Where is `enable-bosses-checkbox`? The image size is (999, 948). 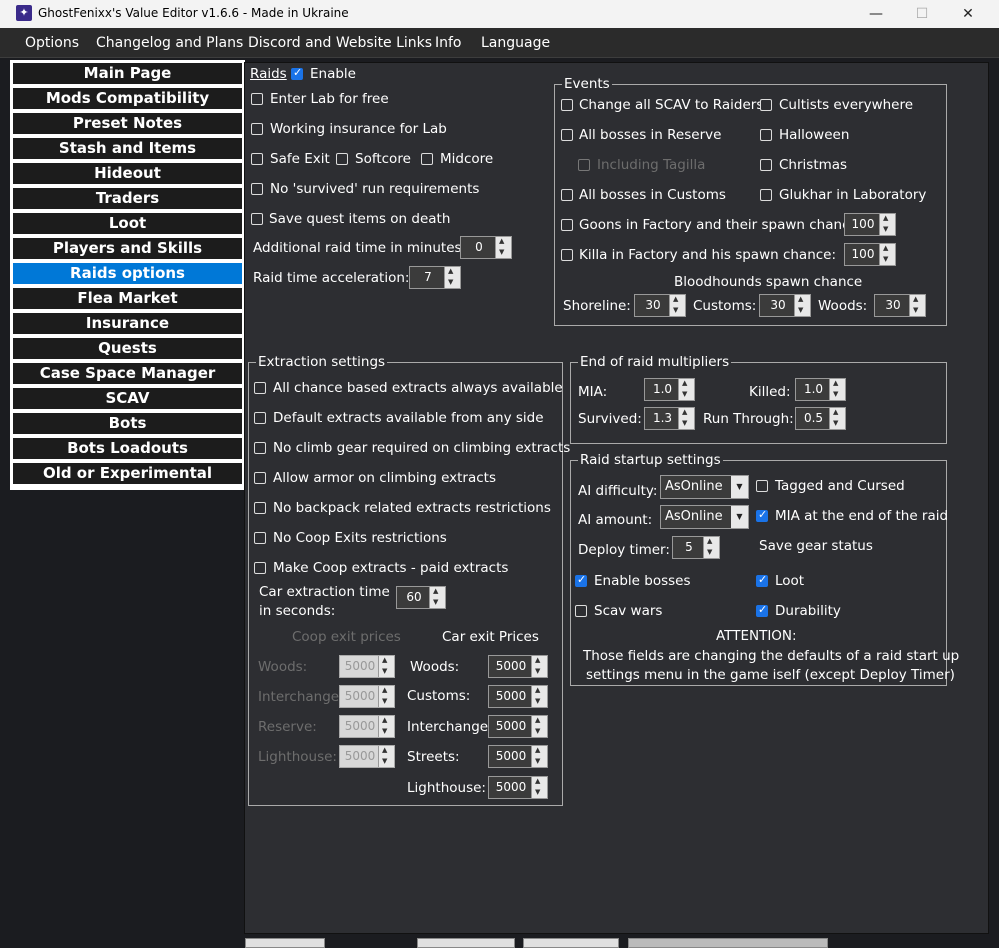
enable-bosses-checkbox is located at coordinates (581, 580).